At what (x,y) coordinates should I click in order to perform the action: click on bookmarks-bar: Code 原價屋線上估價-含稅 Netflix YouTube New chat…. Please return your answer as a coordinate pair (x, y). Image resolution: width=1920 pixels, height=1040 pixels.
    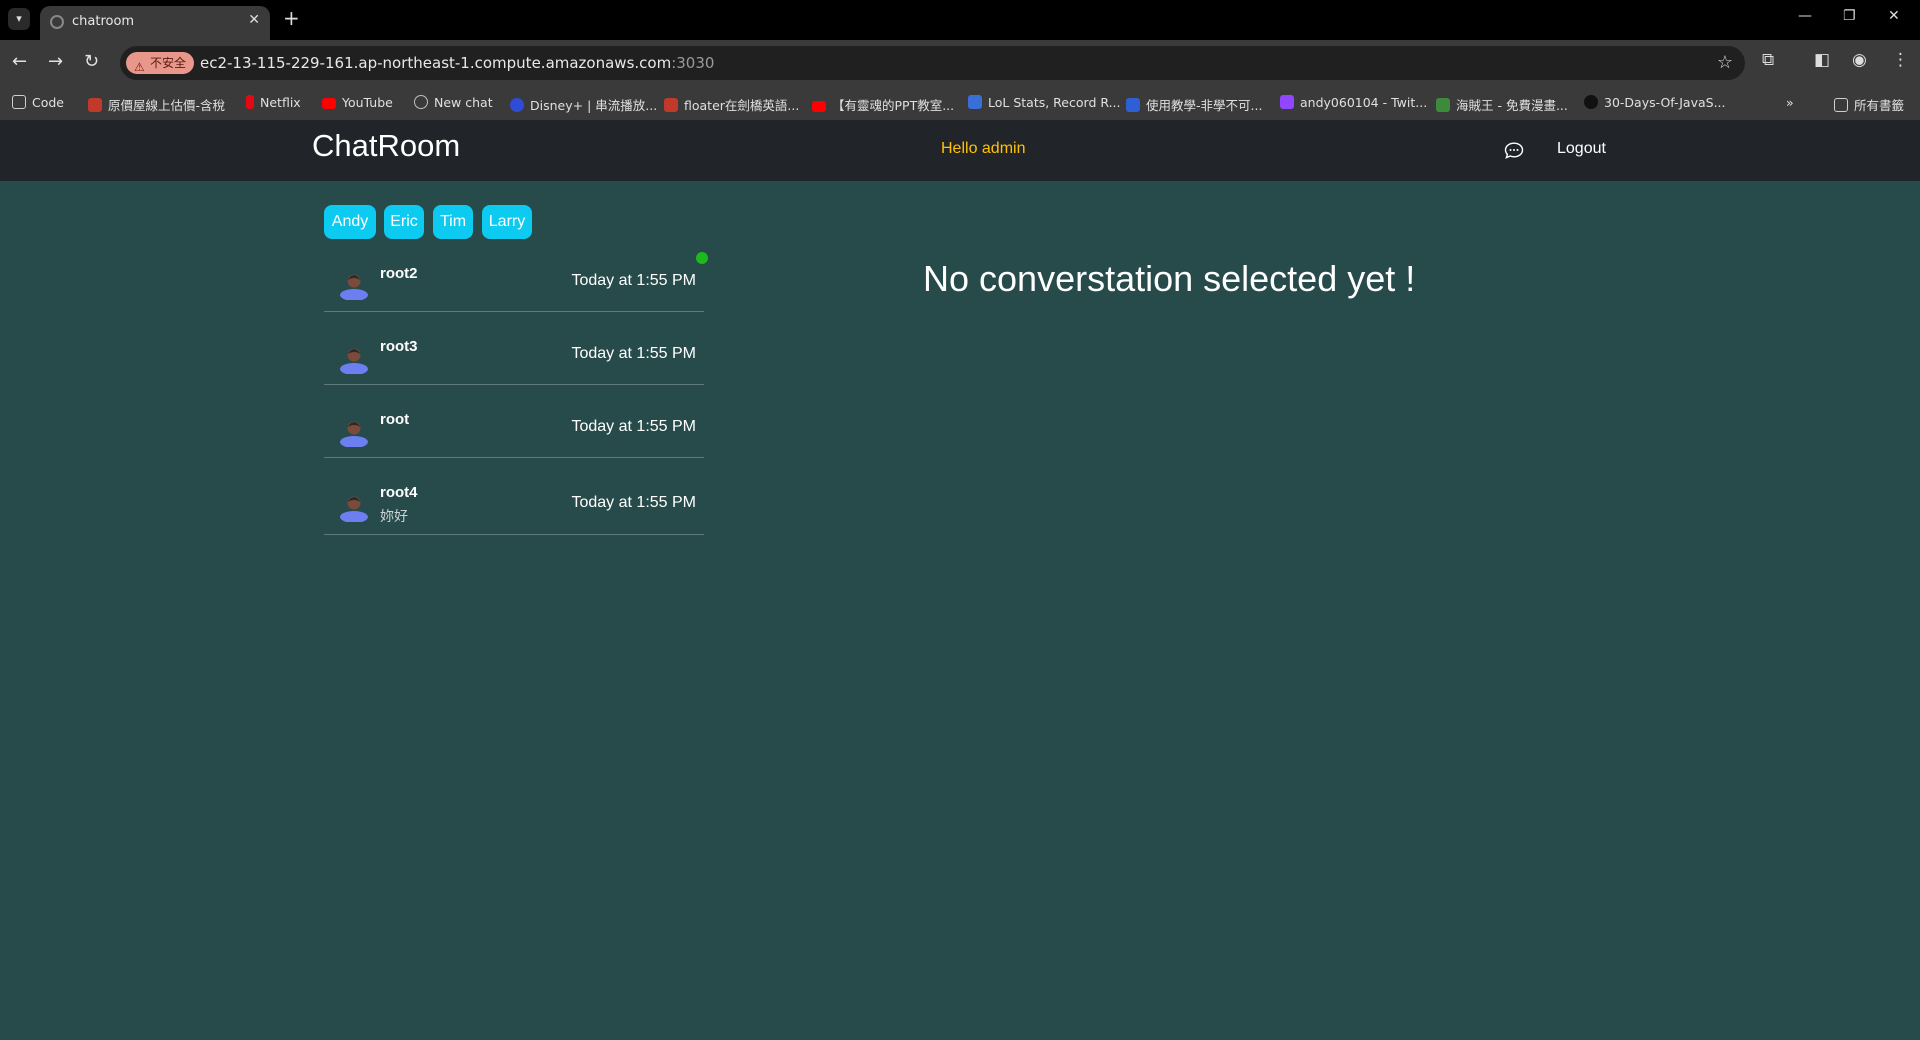
    Looking at the image, I should click on (960, 103).